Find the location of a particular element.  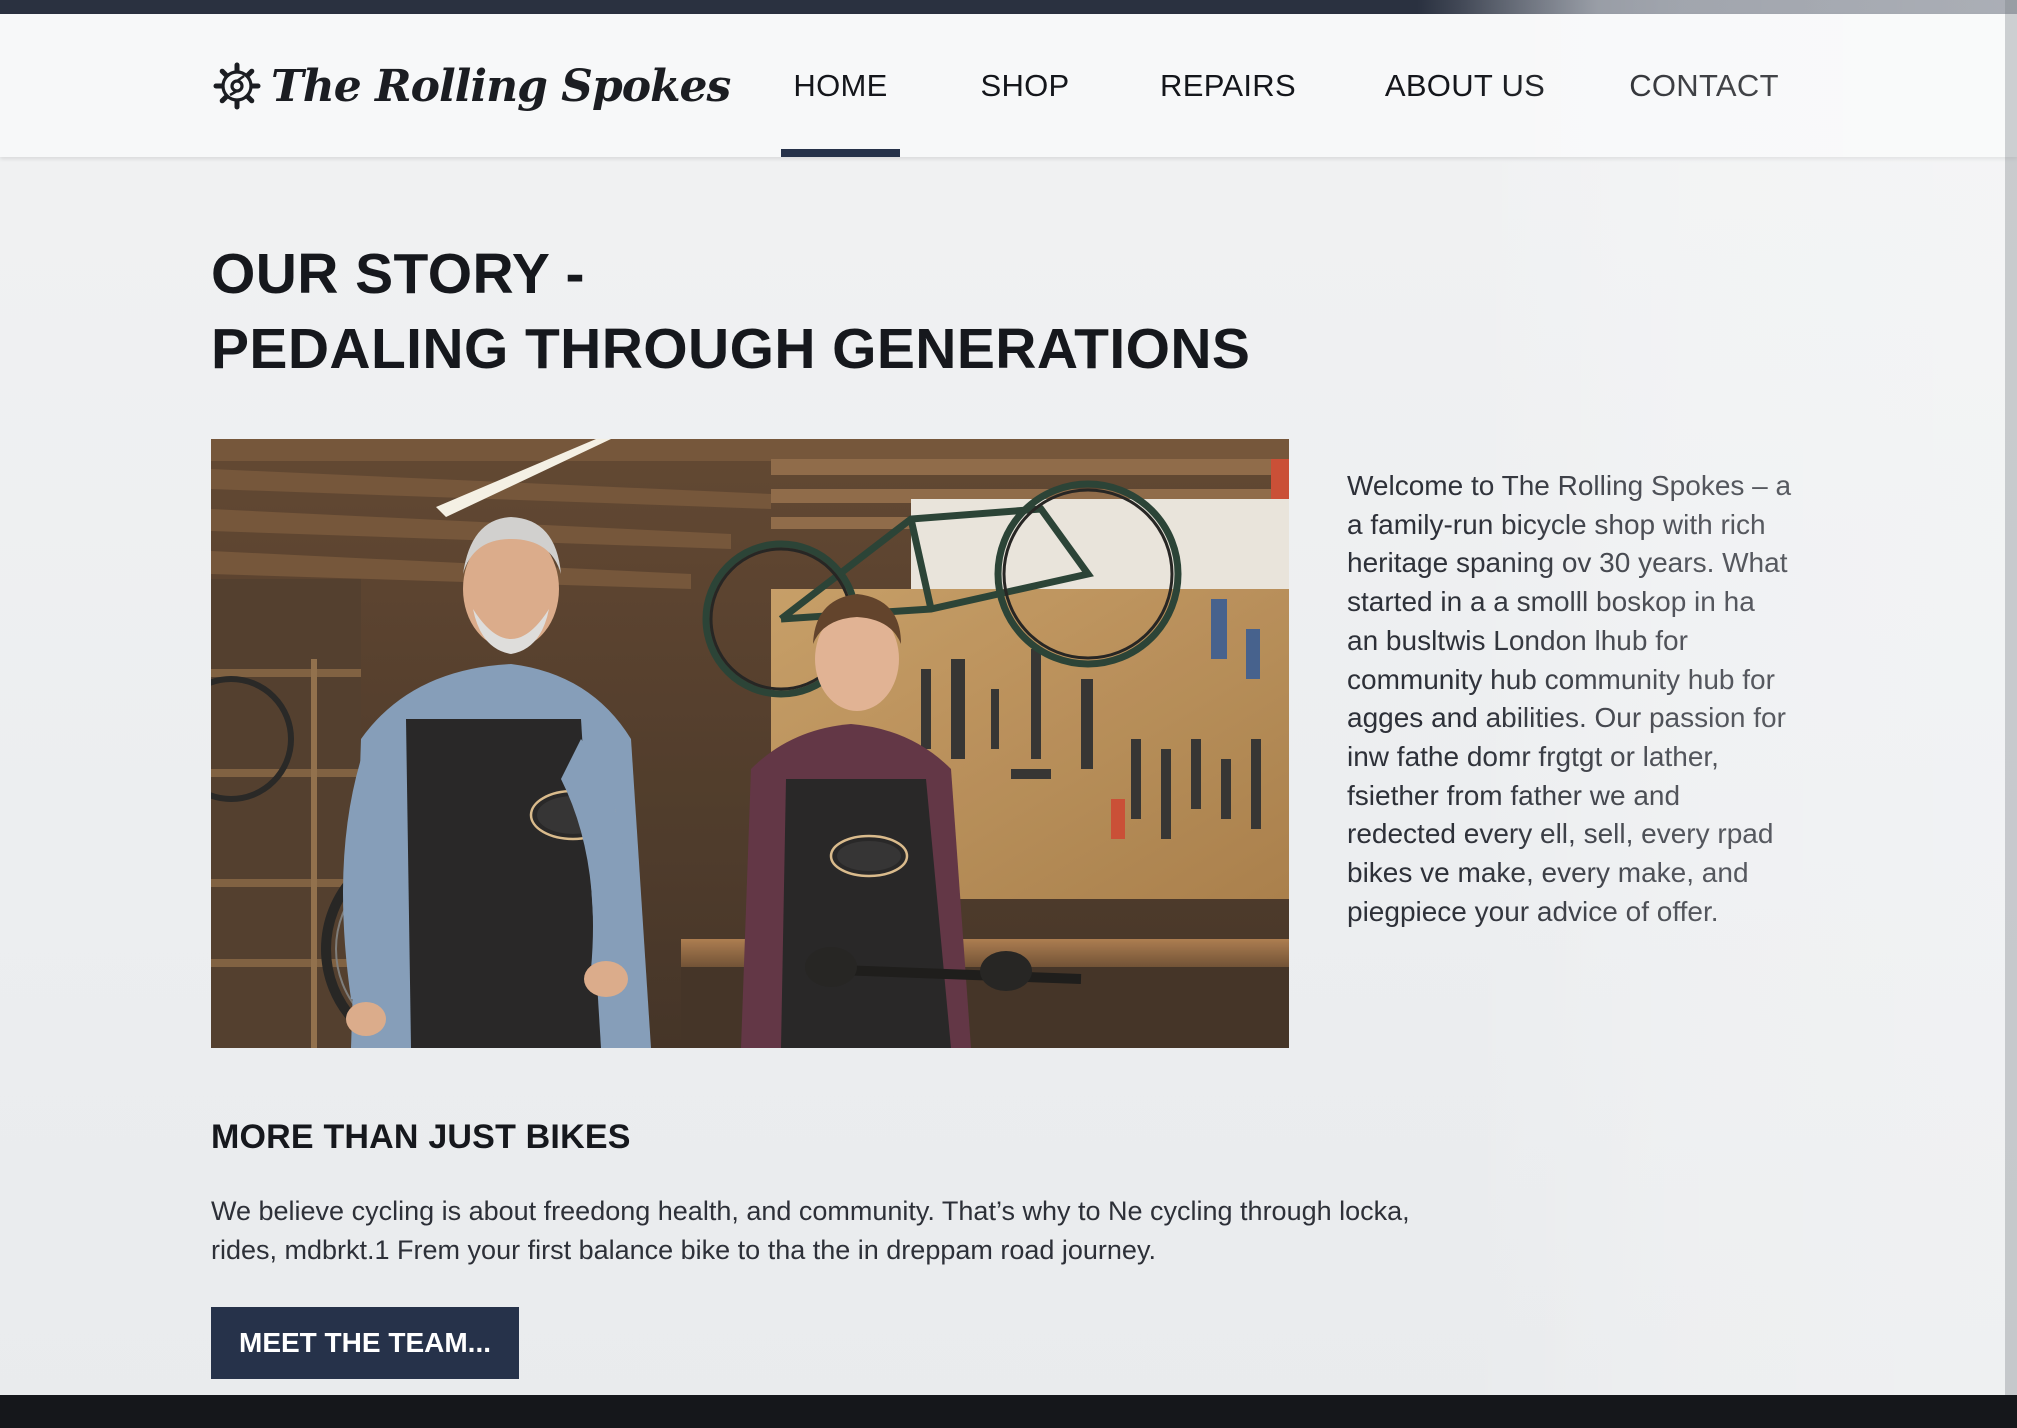

story-line: community hub community hub for is located at coordinates (1561, 679).